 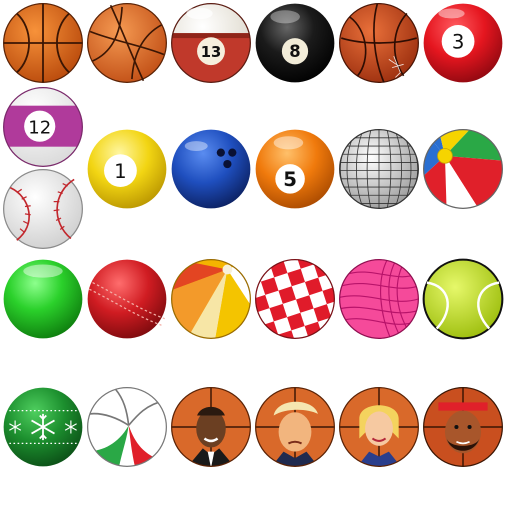 What do you see at coordinates (127, 299) in the screenshot?
I see `cricket-ball-icon` at bounding box center [127, 299].